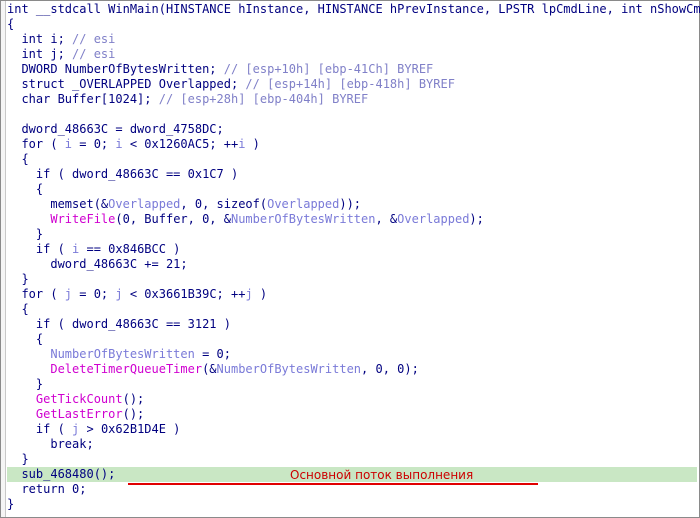 The height and width of the screenshot is (518, 700). What do you see at coordinates (79, 399) in the screenshot?
I see `function-call: GetTickCount` at bounding box center [79, 399].